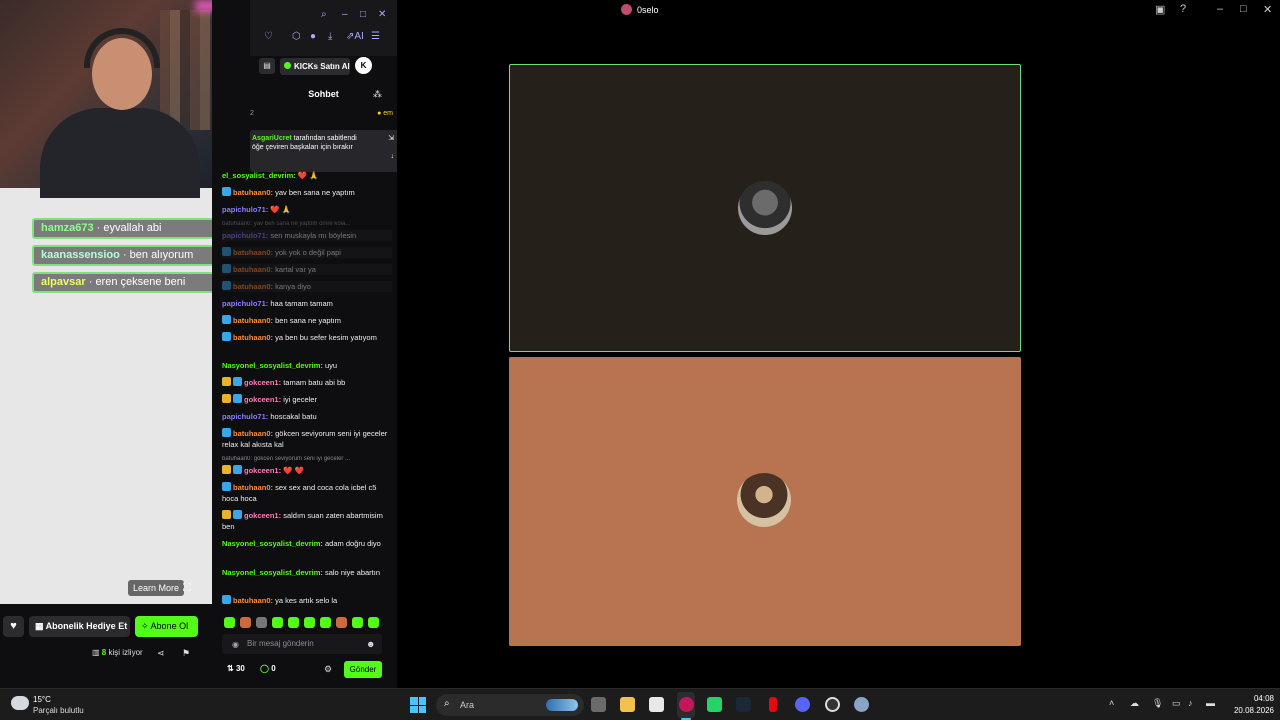  Describe the element at coordinates (832, 704) in the screenshot. I see `opera-gx-icon` at that location.